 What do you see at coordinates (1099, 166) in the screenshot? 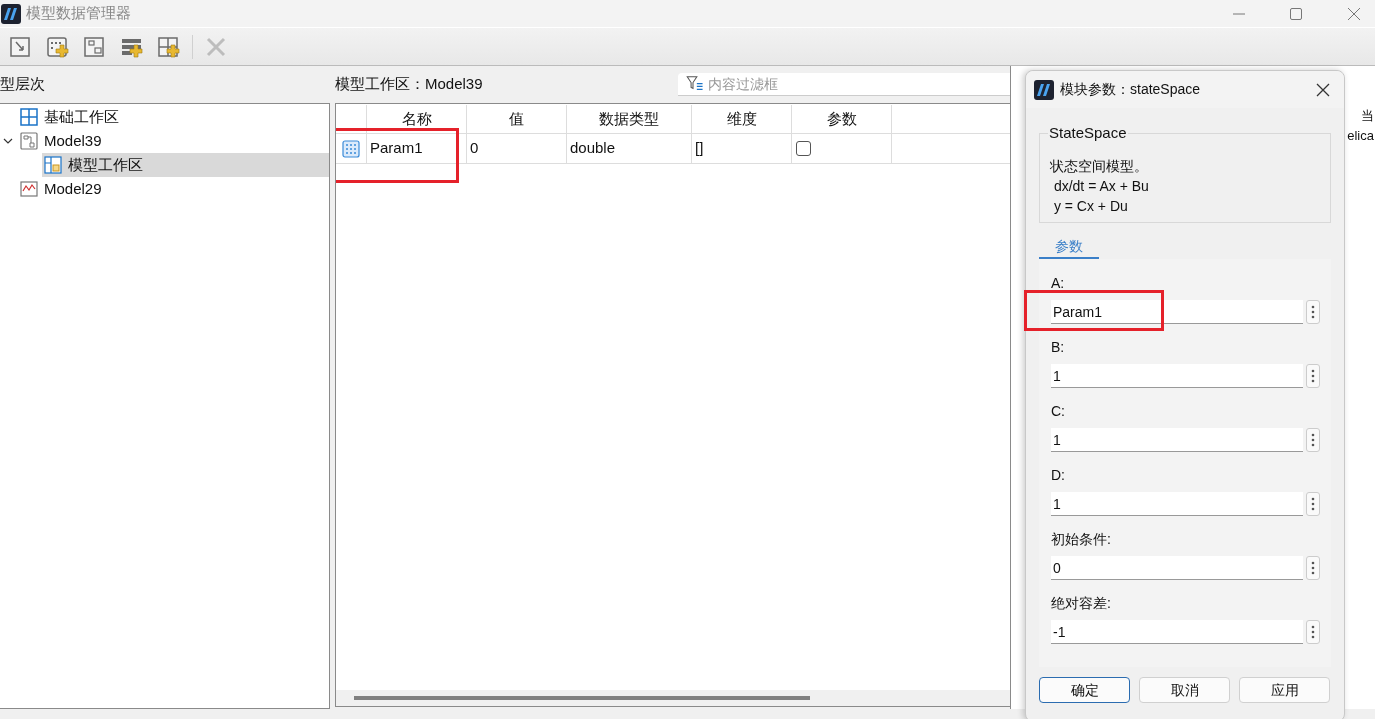
I see `description-text: 状态空间模型。` at bounding box center [1099, 166].